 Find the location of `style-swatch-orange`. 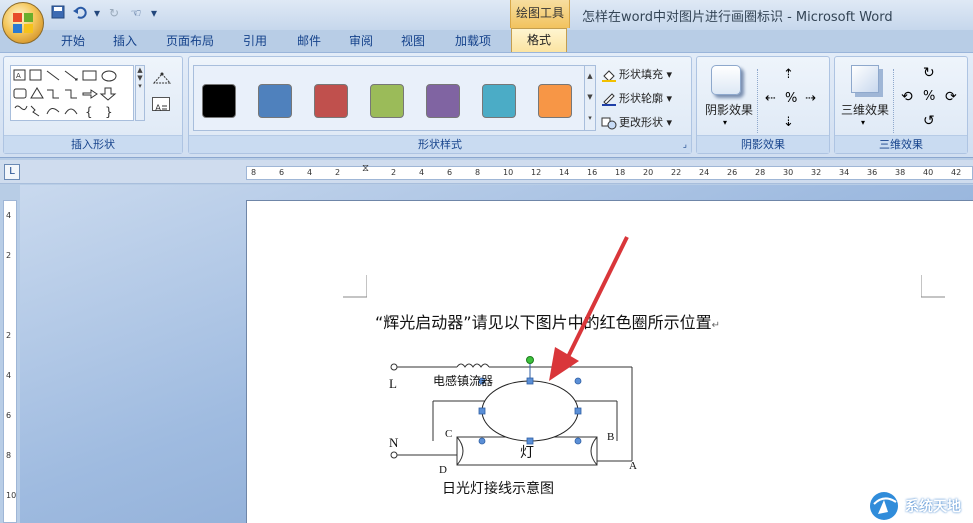

style-swatch-orange is located at coordinates (555, 101).